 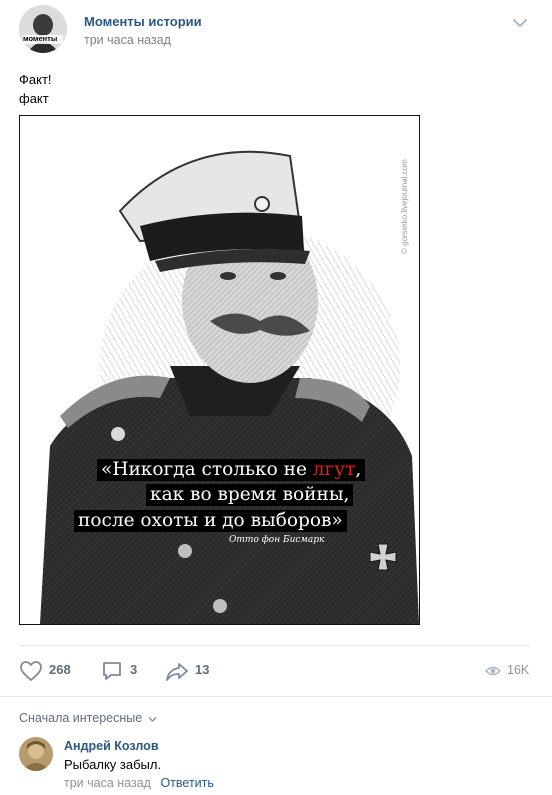 What do you see at coordinates (334, 469) in the screenshot?
I see `quote-highlight: лгут` at bounding box center [334, 469].